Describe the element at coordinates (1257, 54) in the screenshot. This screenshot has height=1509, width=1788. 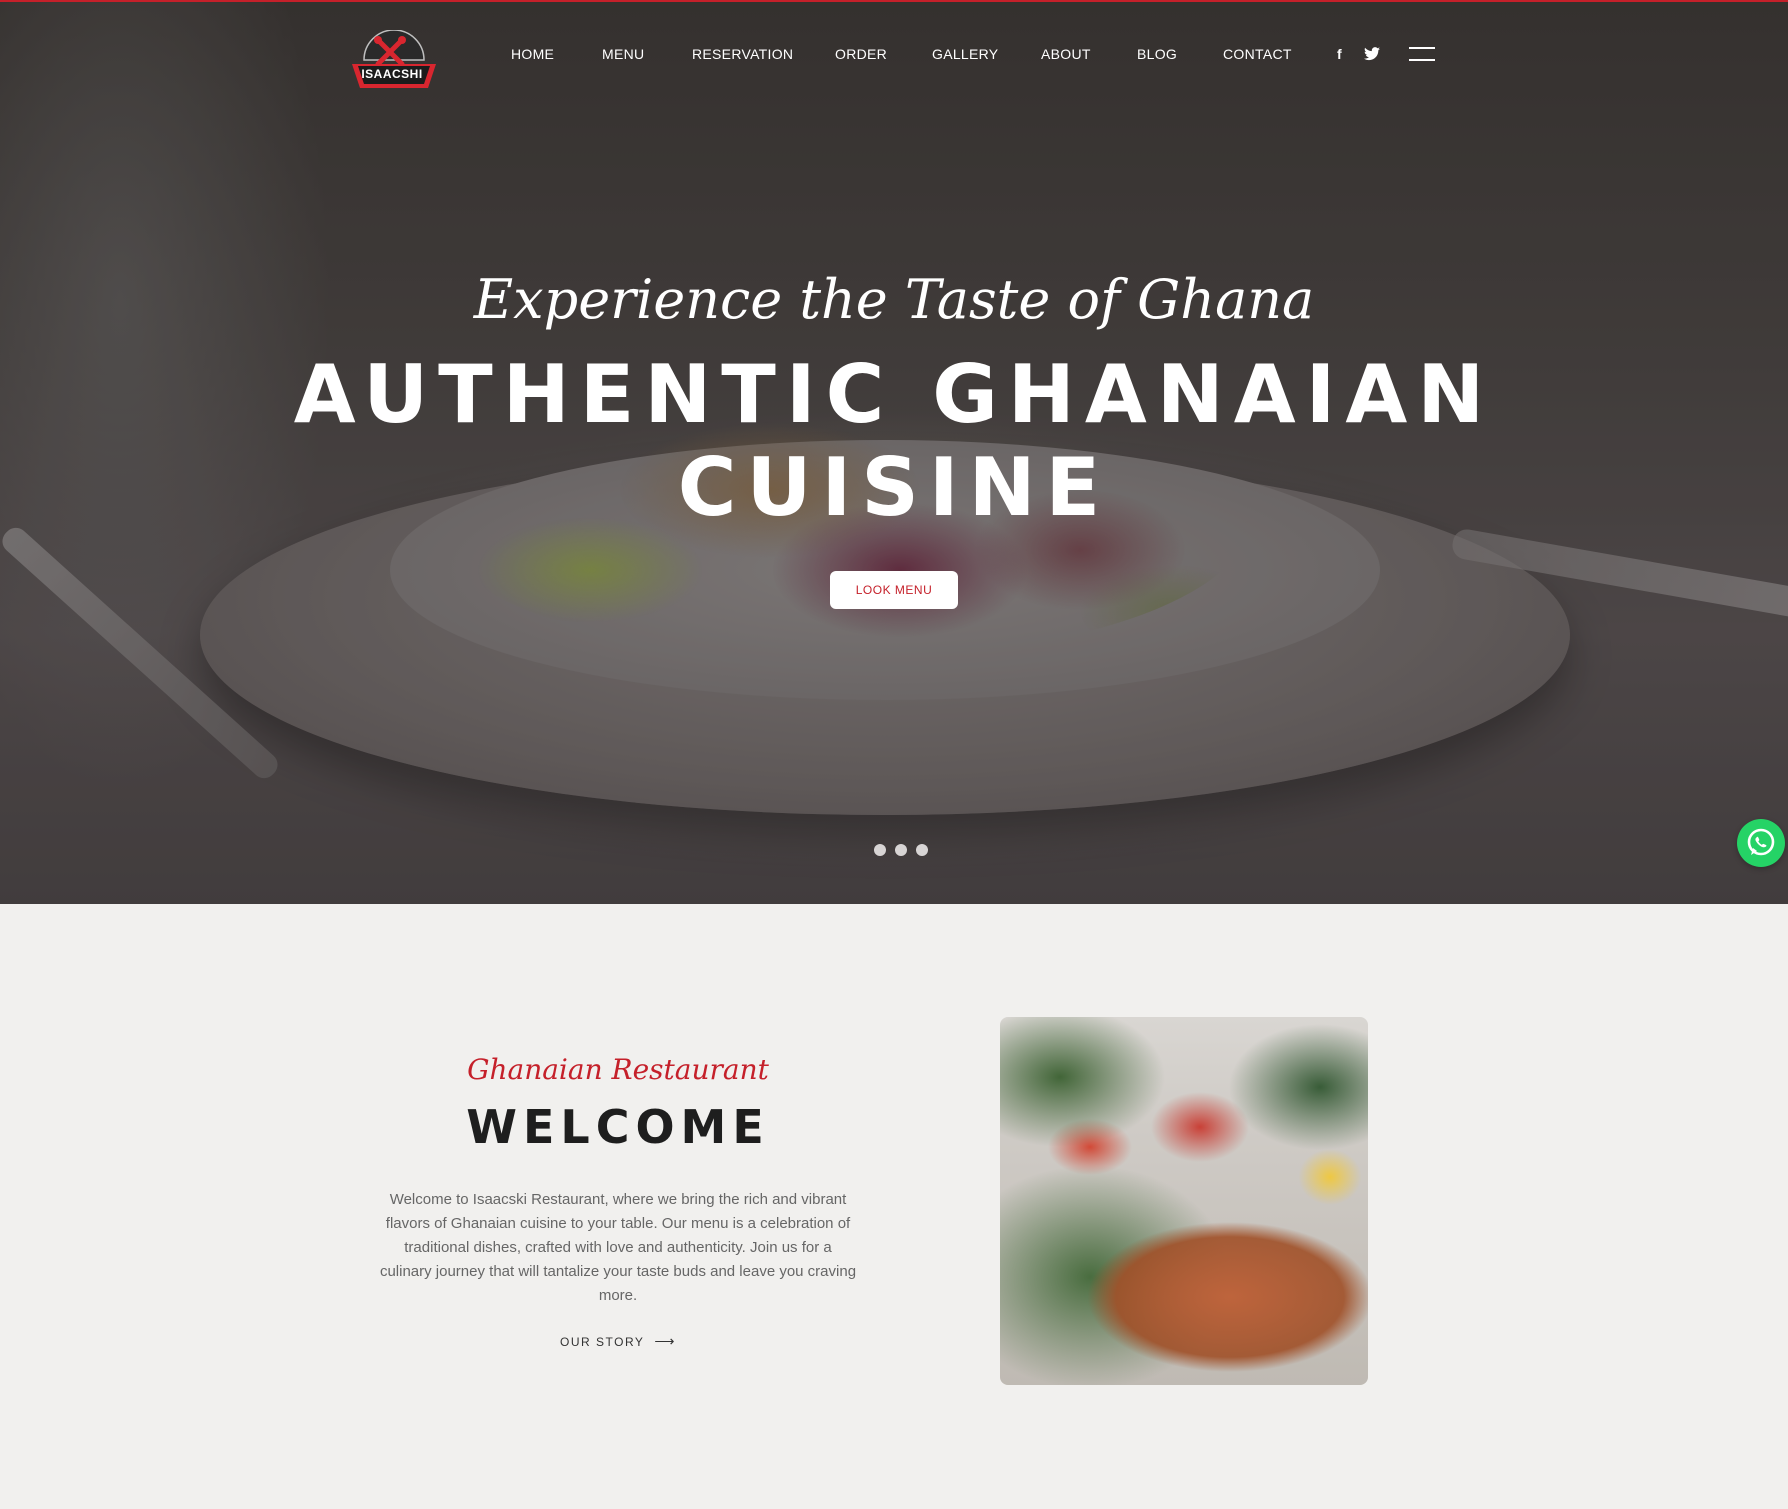
I see `nav-contact: CONTACT` at that location.